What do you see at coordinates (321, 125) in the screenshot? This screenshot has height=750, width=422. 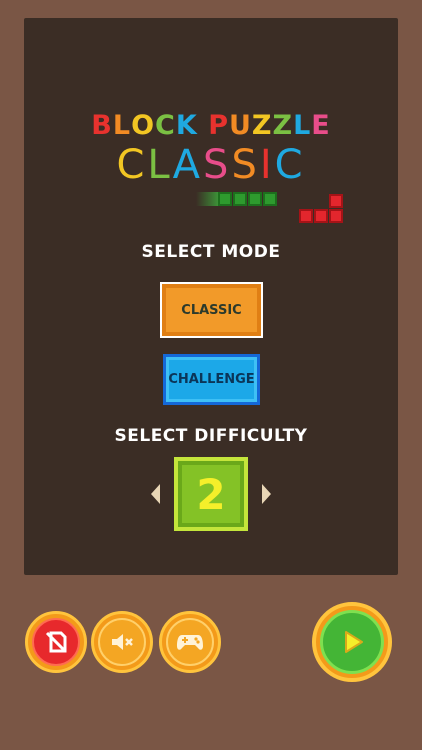 I see `title-line1-letter: E` at bounding box center [321, 125].